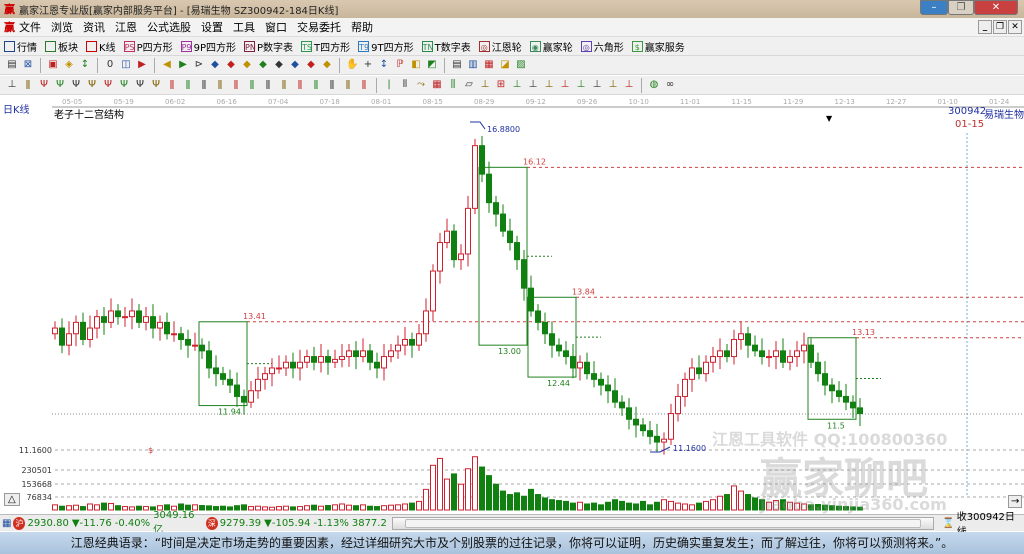 This screenshot has height=554, width=1024. What do you see at coordinates (421, 85) in the screenshot?
I see `tool-icon: ⤳` at bounding box center [421, 85].